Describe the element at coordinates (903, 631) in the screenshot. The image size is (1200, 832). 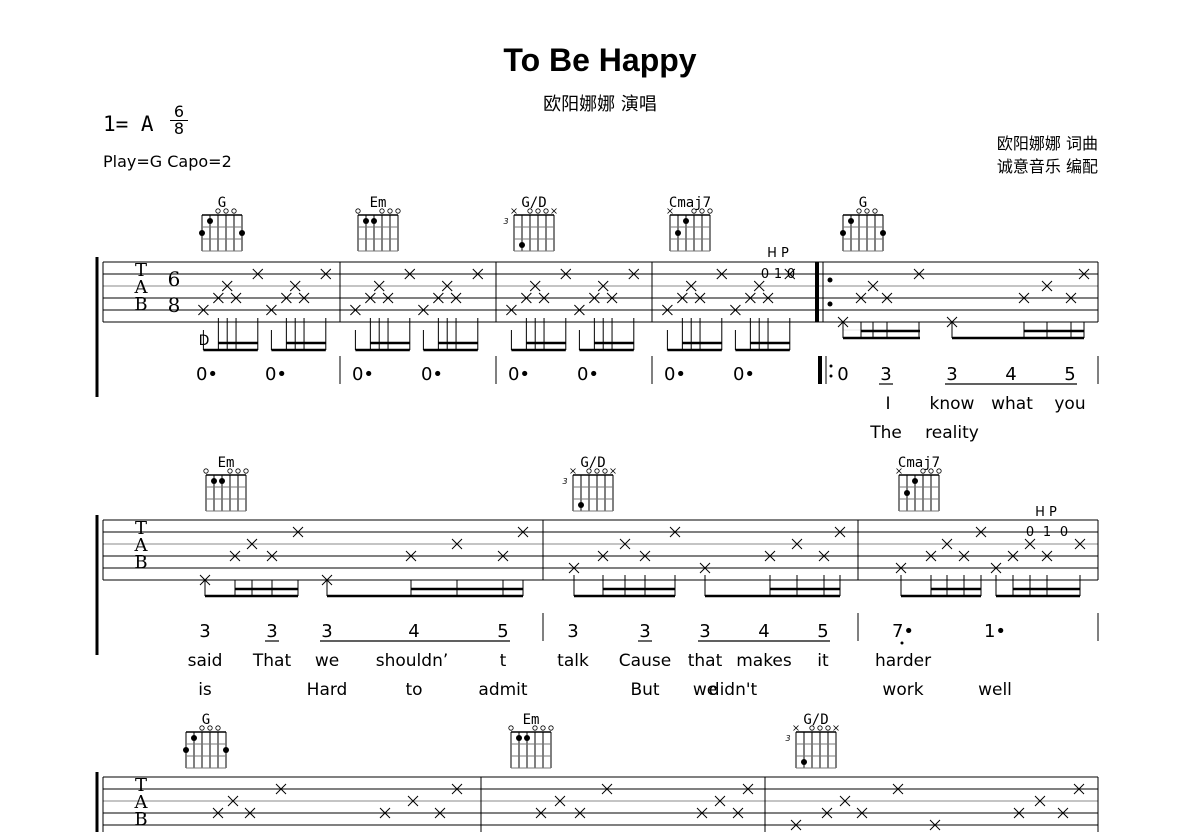
I see `jianpu-note: 7•` at that location.